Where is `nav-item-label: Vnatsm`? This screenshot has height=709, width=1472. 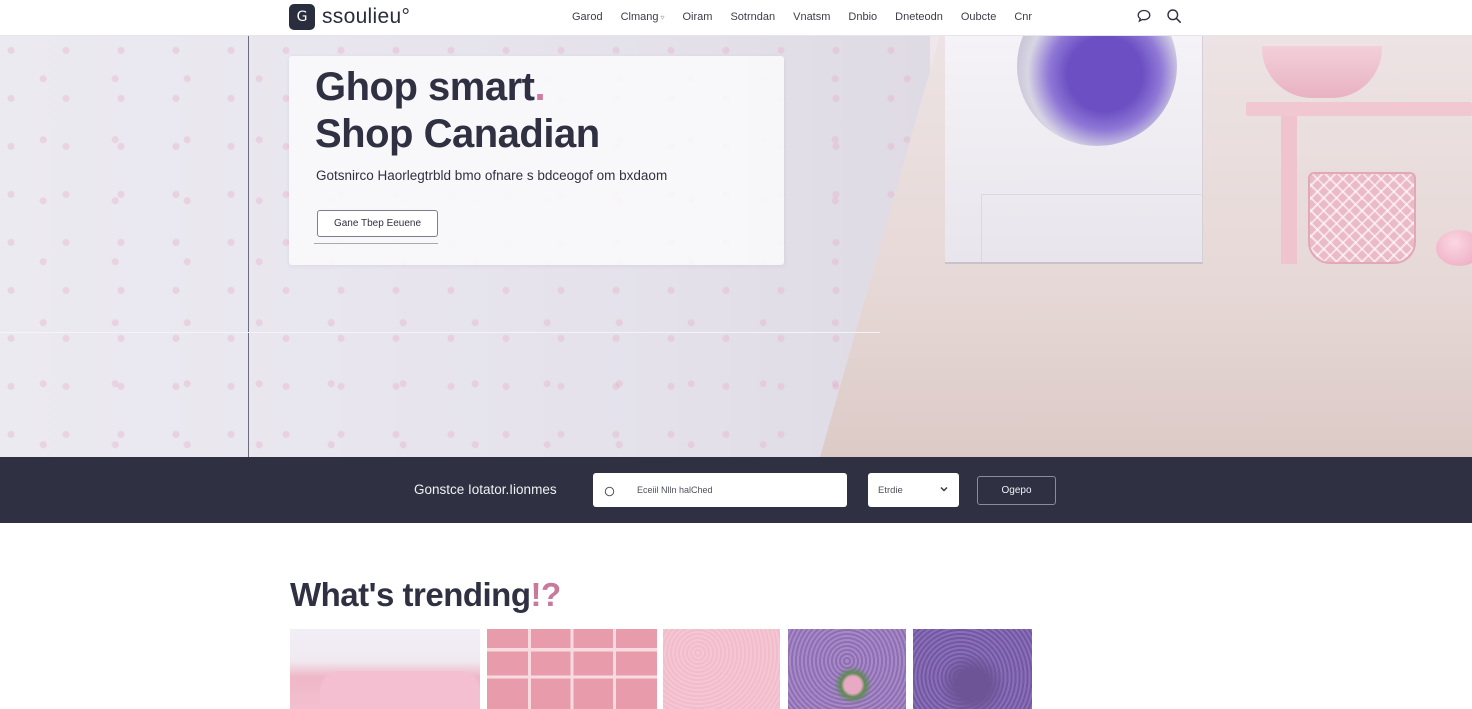
nav-item-label: Vnatsm is located at coordinates (812, 17).